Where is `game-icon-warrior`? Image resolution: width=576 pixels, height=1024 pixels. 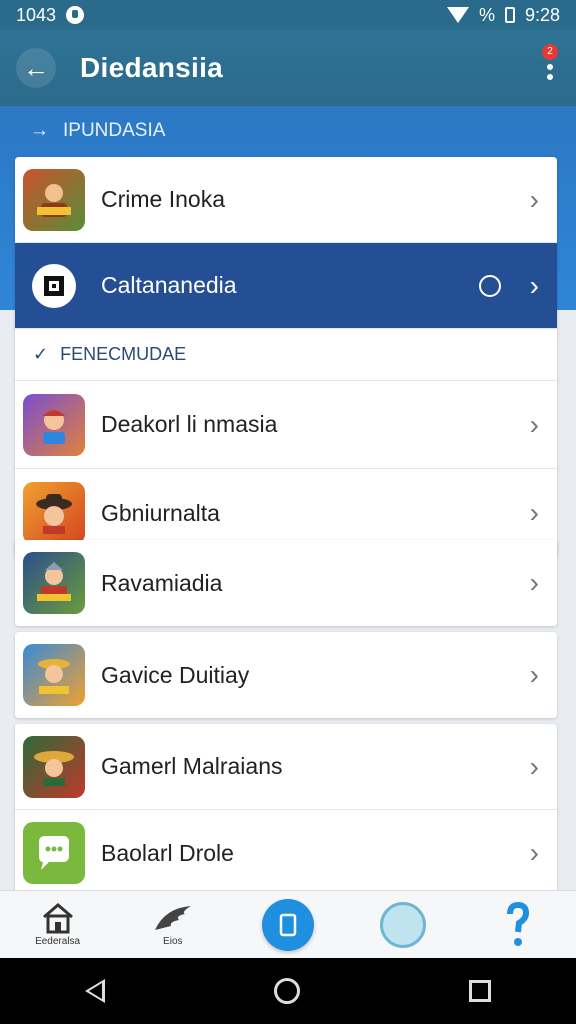 game-icon-warrior is located at coordinates (54, 199).